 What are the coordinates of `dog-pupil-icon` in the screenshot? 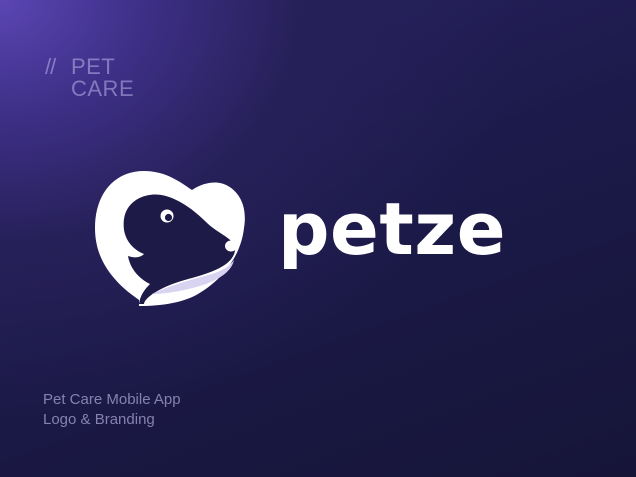 It's located at (168, 217).